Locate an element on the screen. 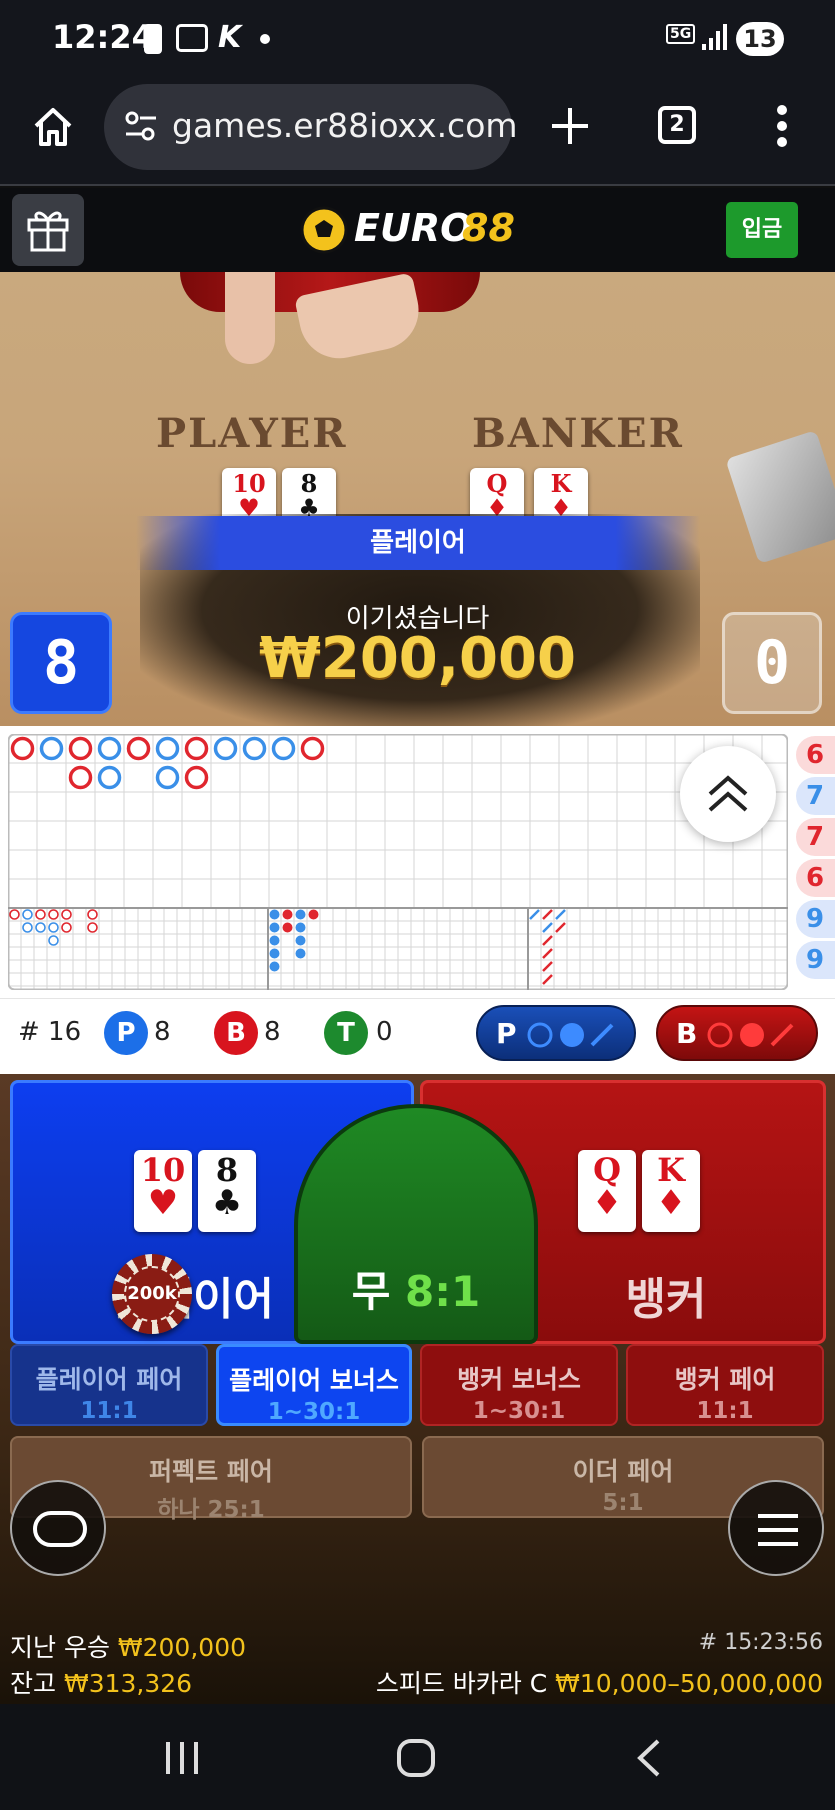 The height and width of the screenshot is (1810, 835). player-predict-label: P is located at coordinates (506, 1033).